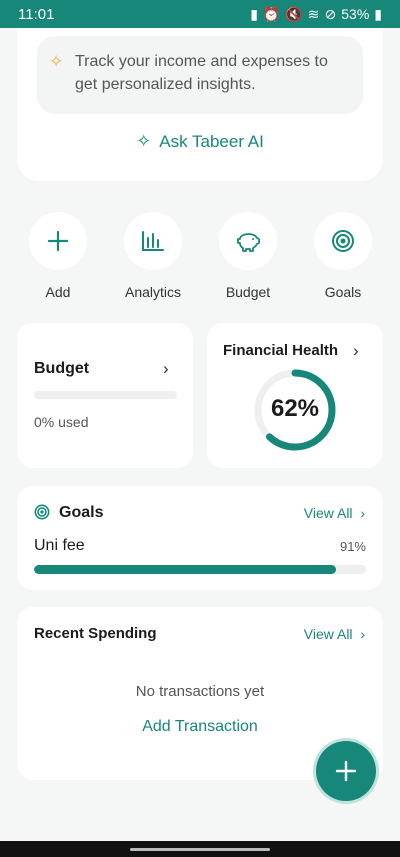  What do you see at coordinates (36, 14) in the screenshot?
I see `status-time: 11:01` at bounding box center [36, 14].